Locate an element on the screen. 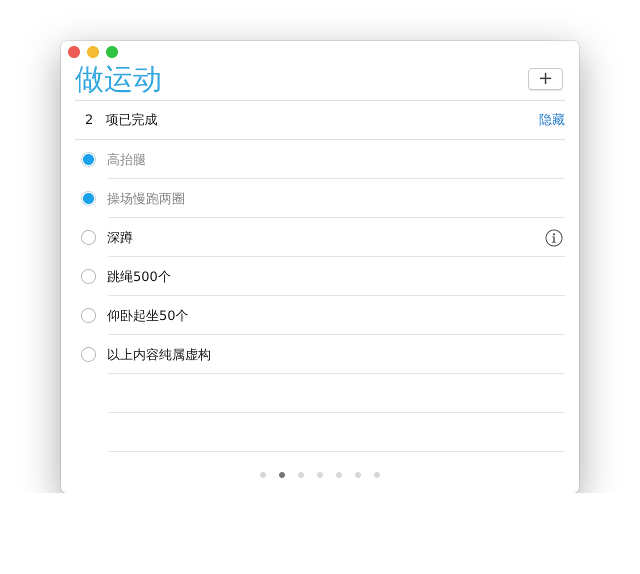 The image size is (640, 574). reminder-text: 深蹲 is located at coordinates (120, 238).